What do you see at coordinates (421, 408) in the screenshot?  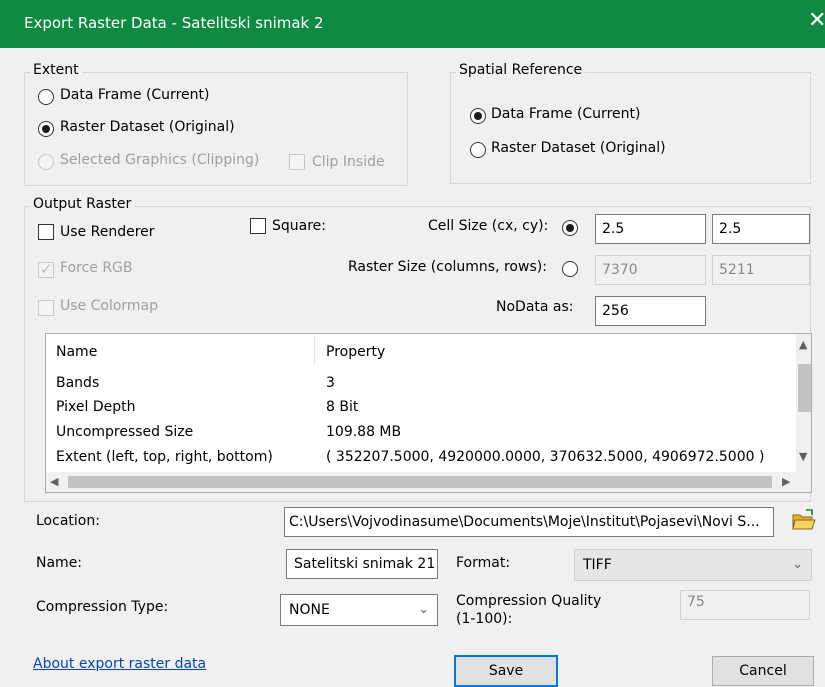 I see `table-row: Pixel Depth 8 Bit` at bounding box center [421, 408].